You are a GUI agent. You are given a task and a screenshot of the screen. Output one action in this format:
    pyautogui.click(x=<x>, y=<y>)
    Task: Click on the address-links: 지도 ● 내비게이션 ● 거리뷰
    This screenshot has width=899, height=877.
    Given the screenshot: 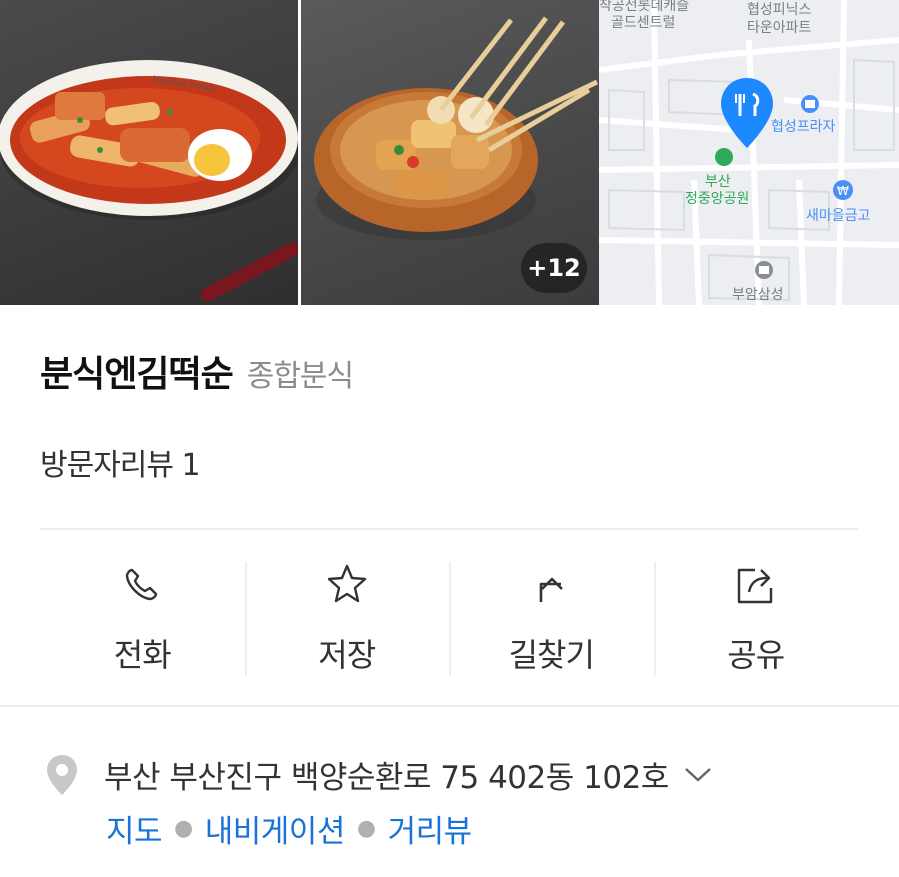 What is the action you would take?
    pyautogui.click(x=289, y=828)
    